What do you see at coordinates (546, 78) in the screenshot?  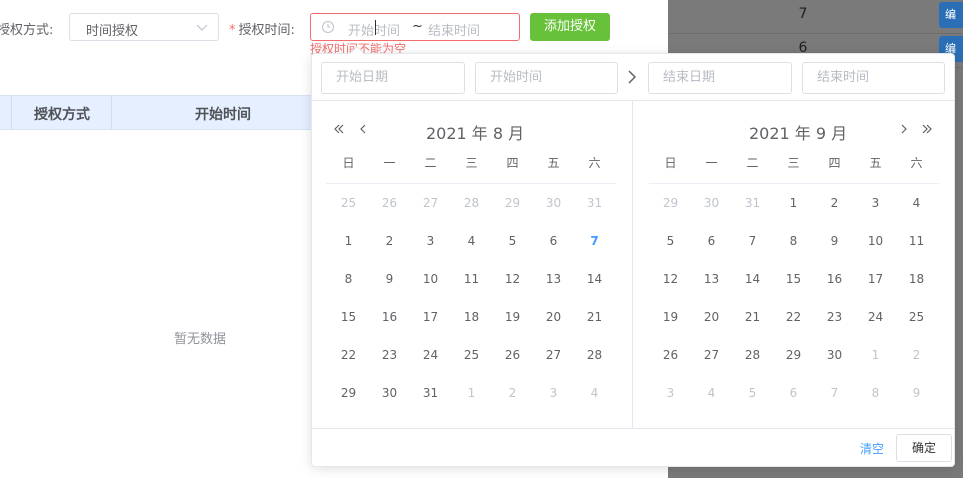 I see `start-time-input: 开始时间` at bounding box center [546, 78].